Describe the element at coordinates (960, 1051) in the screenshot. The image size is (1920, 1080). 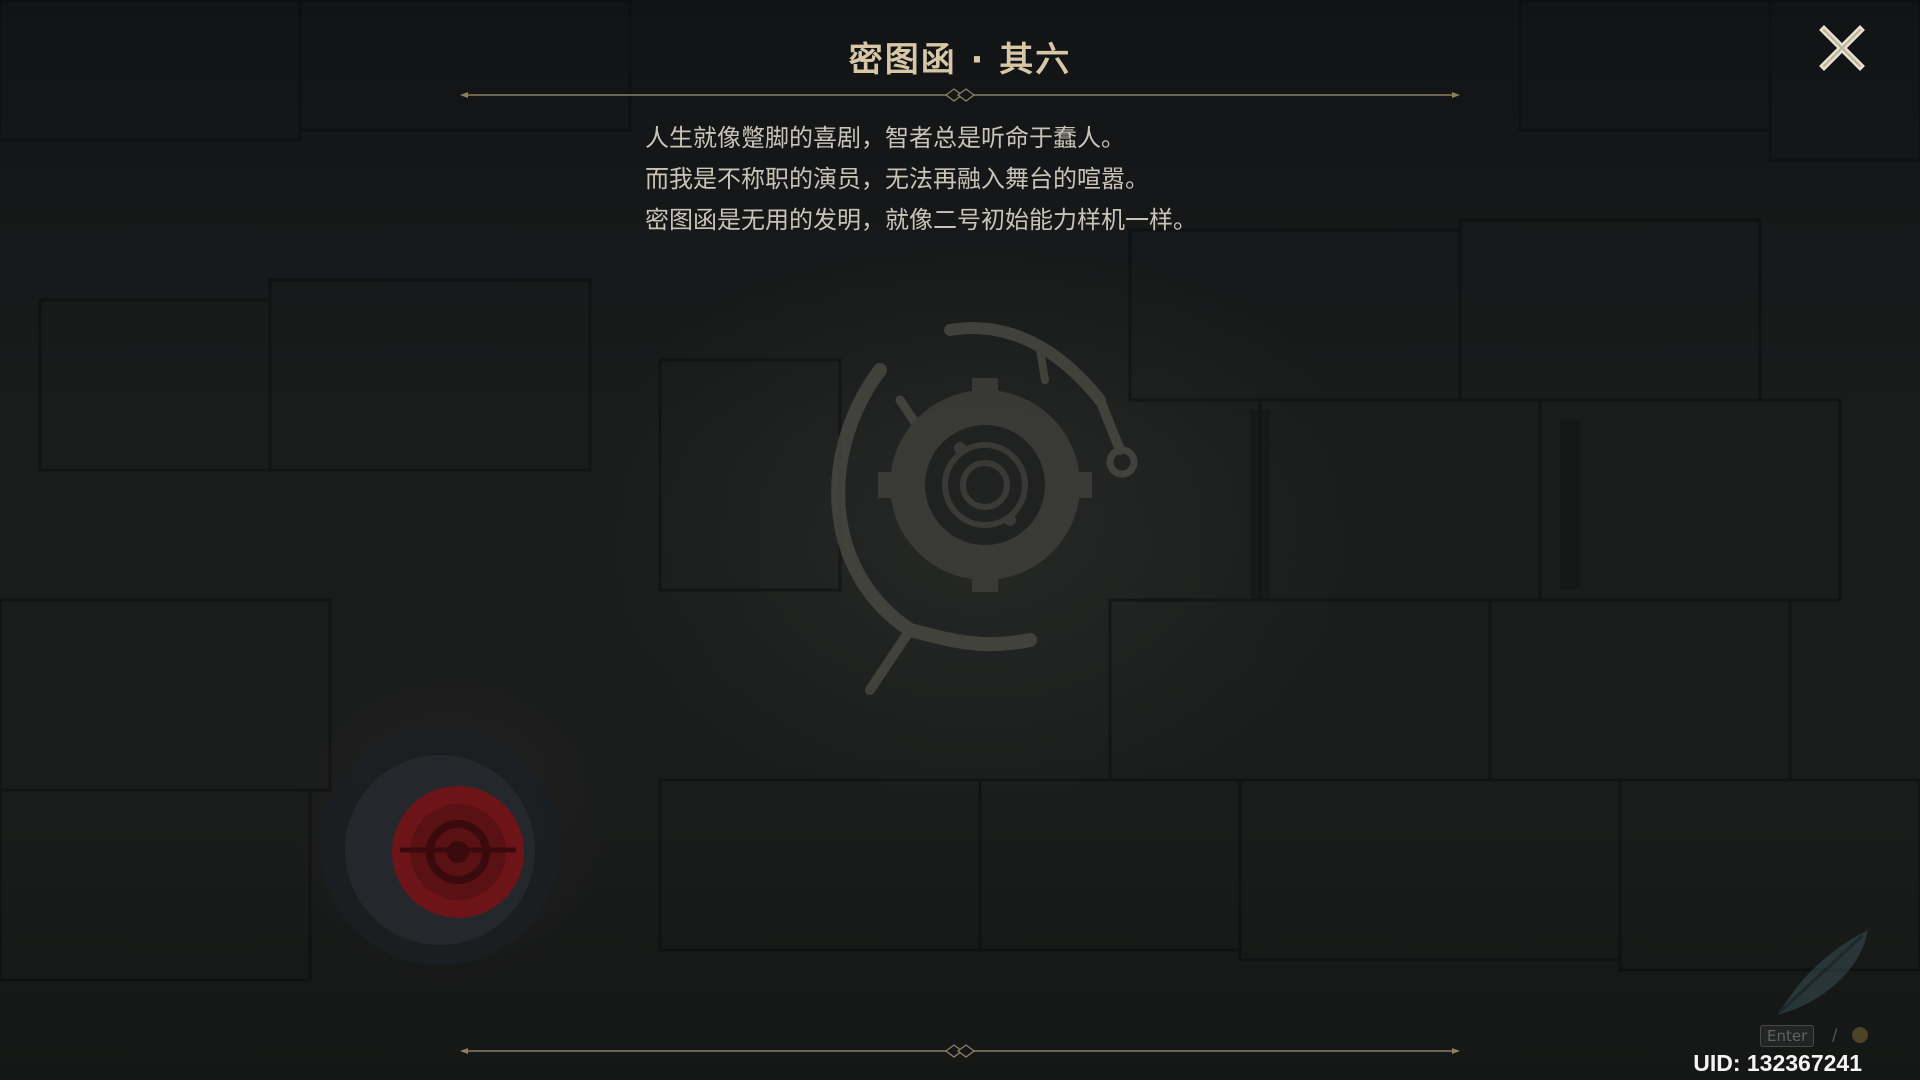
I see `bottom-divider` at that location.